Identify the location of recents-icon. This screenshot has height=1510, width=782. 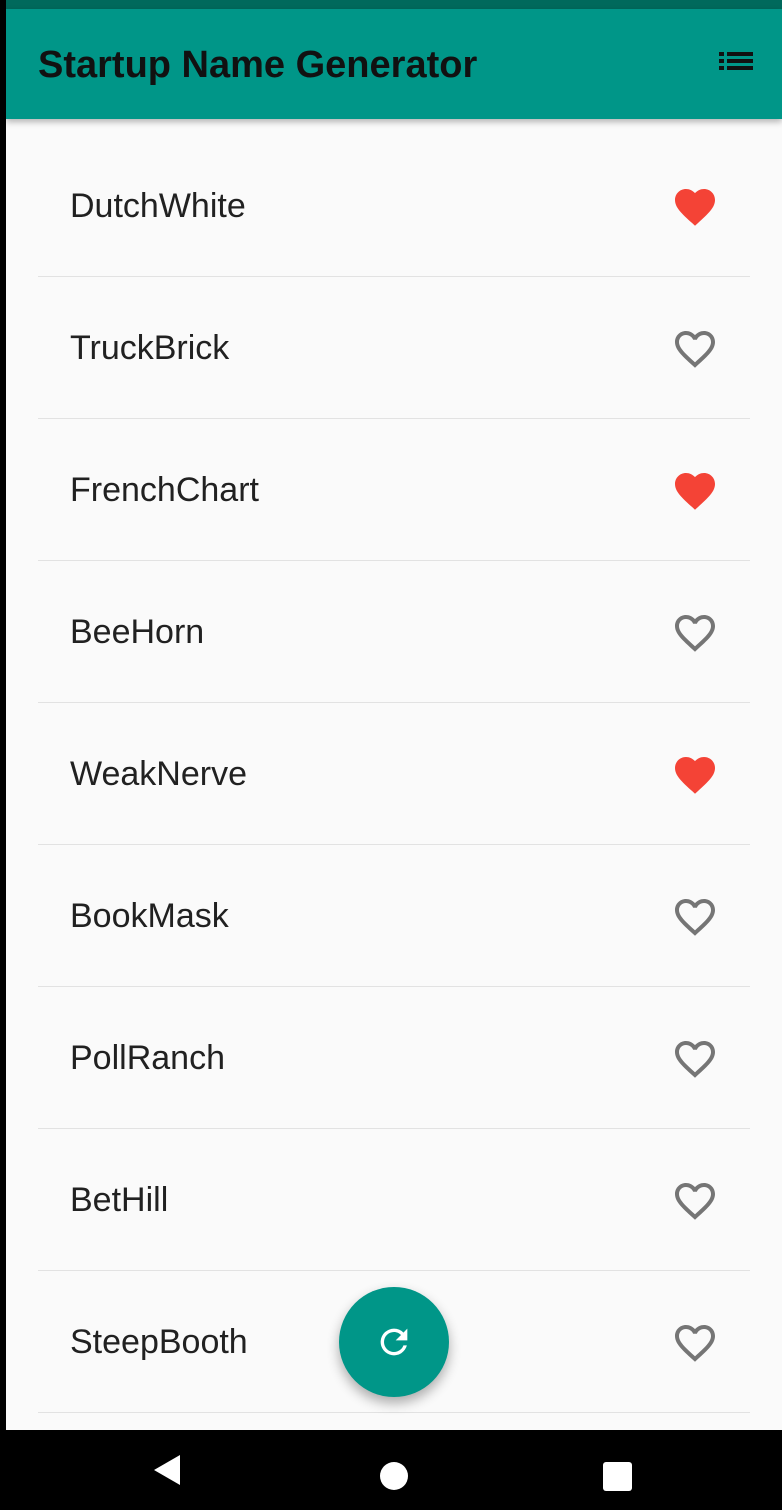
(617, 1476).